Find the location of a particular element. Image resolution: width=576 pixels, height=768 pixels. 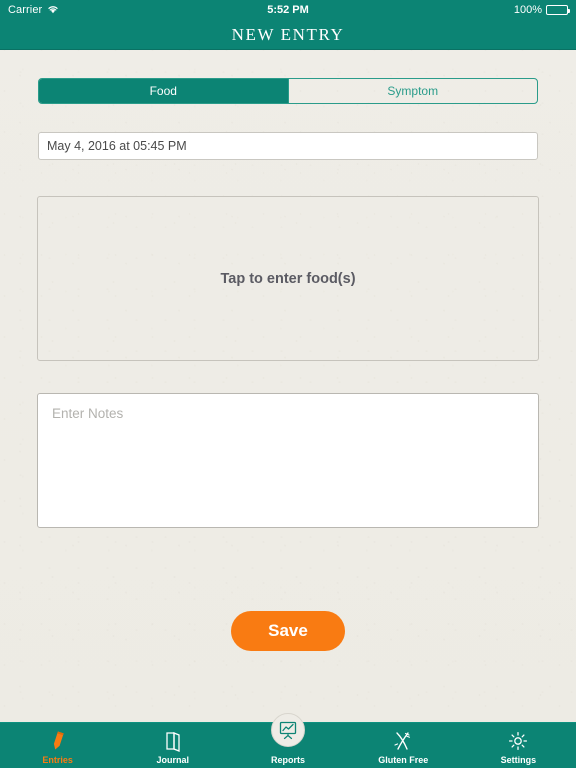

date-time-value: May 4, 2016 at 05:45 PM is located at coordinates (117, 146).